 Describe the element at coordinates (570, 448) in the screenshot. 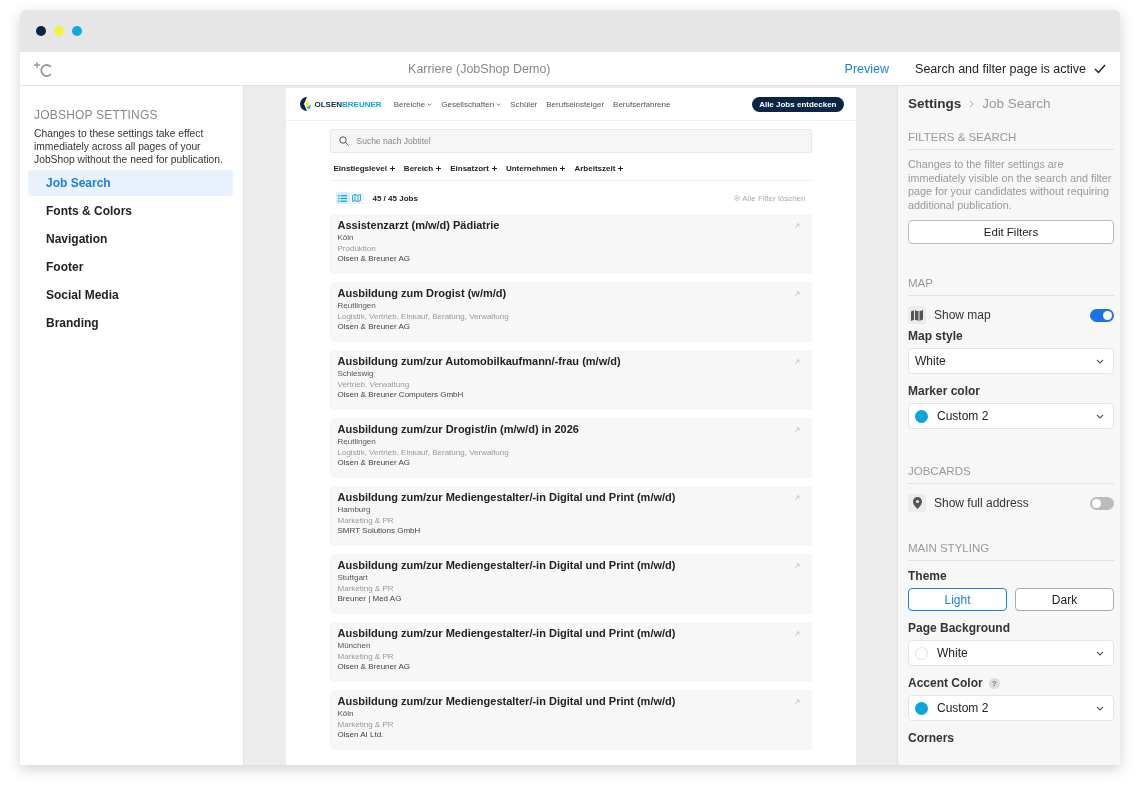

I see `job-card: Ausbildung zum/zur Drogist/in (m/w/d) in 2026 Reutlingen Logistik, Vertrieb, Einkauf, Beratung, Verwaltung Olsen & Breuner AG` at that location.